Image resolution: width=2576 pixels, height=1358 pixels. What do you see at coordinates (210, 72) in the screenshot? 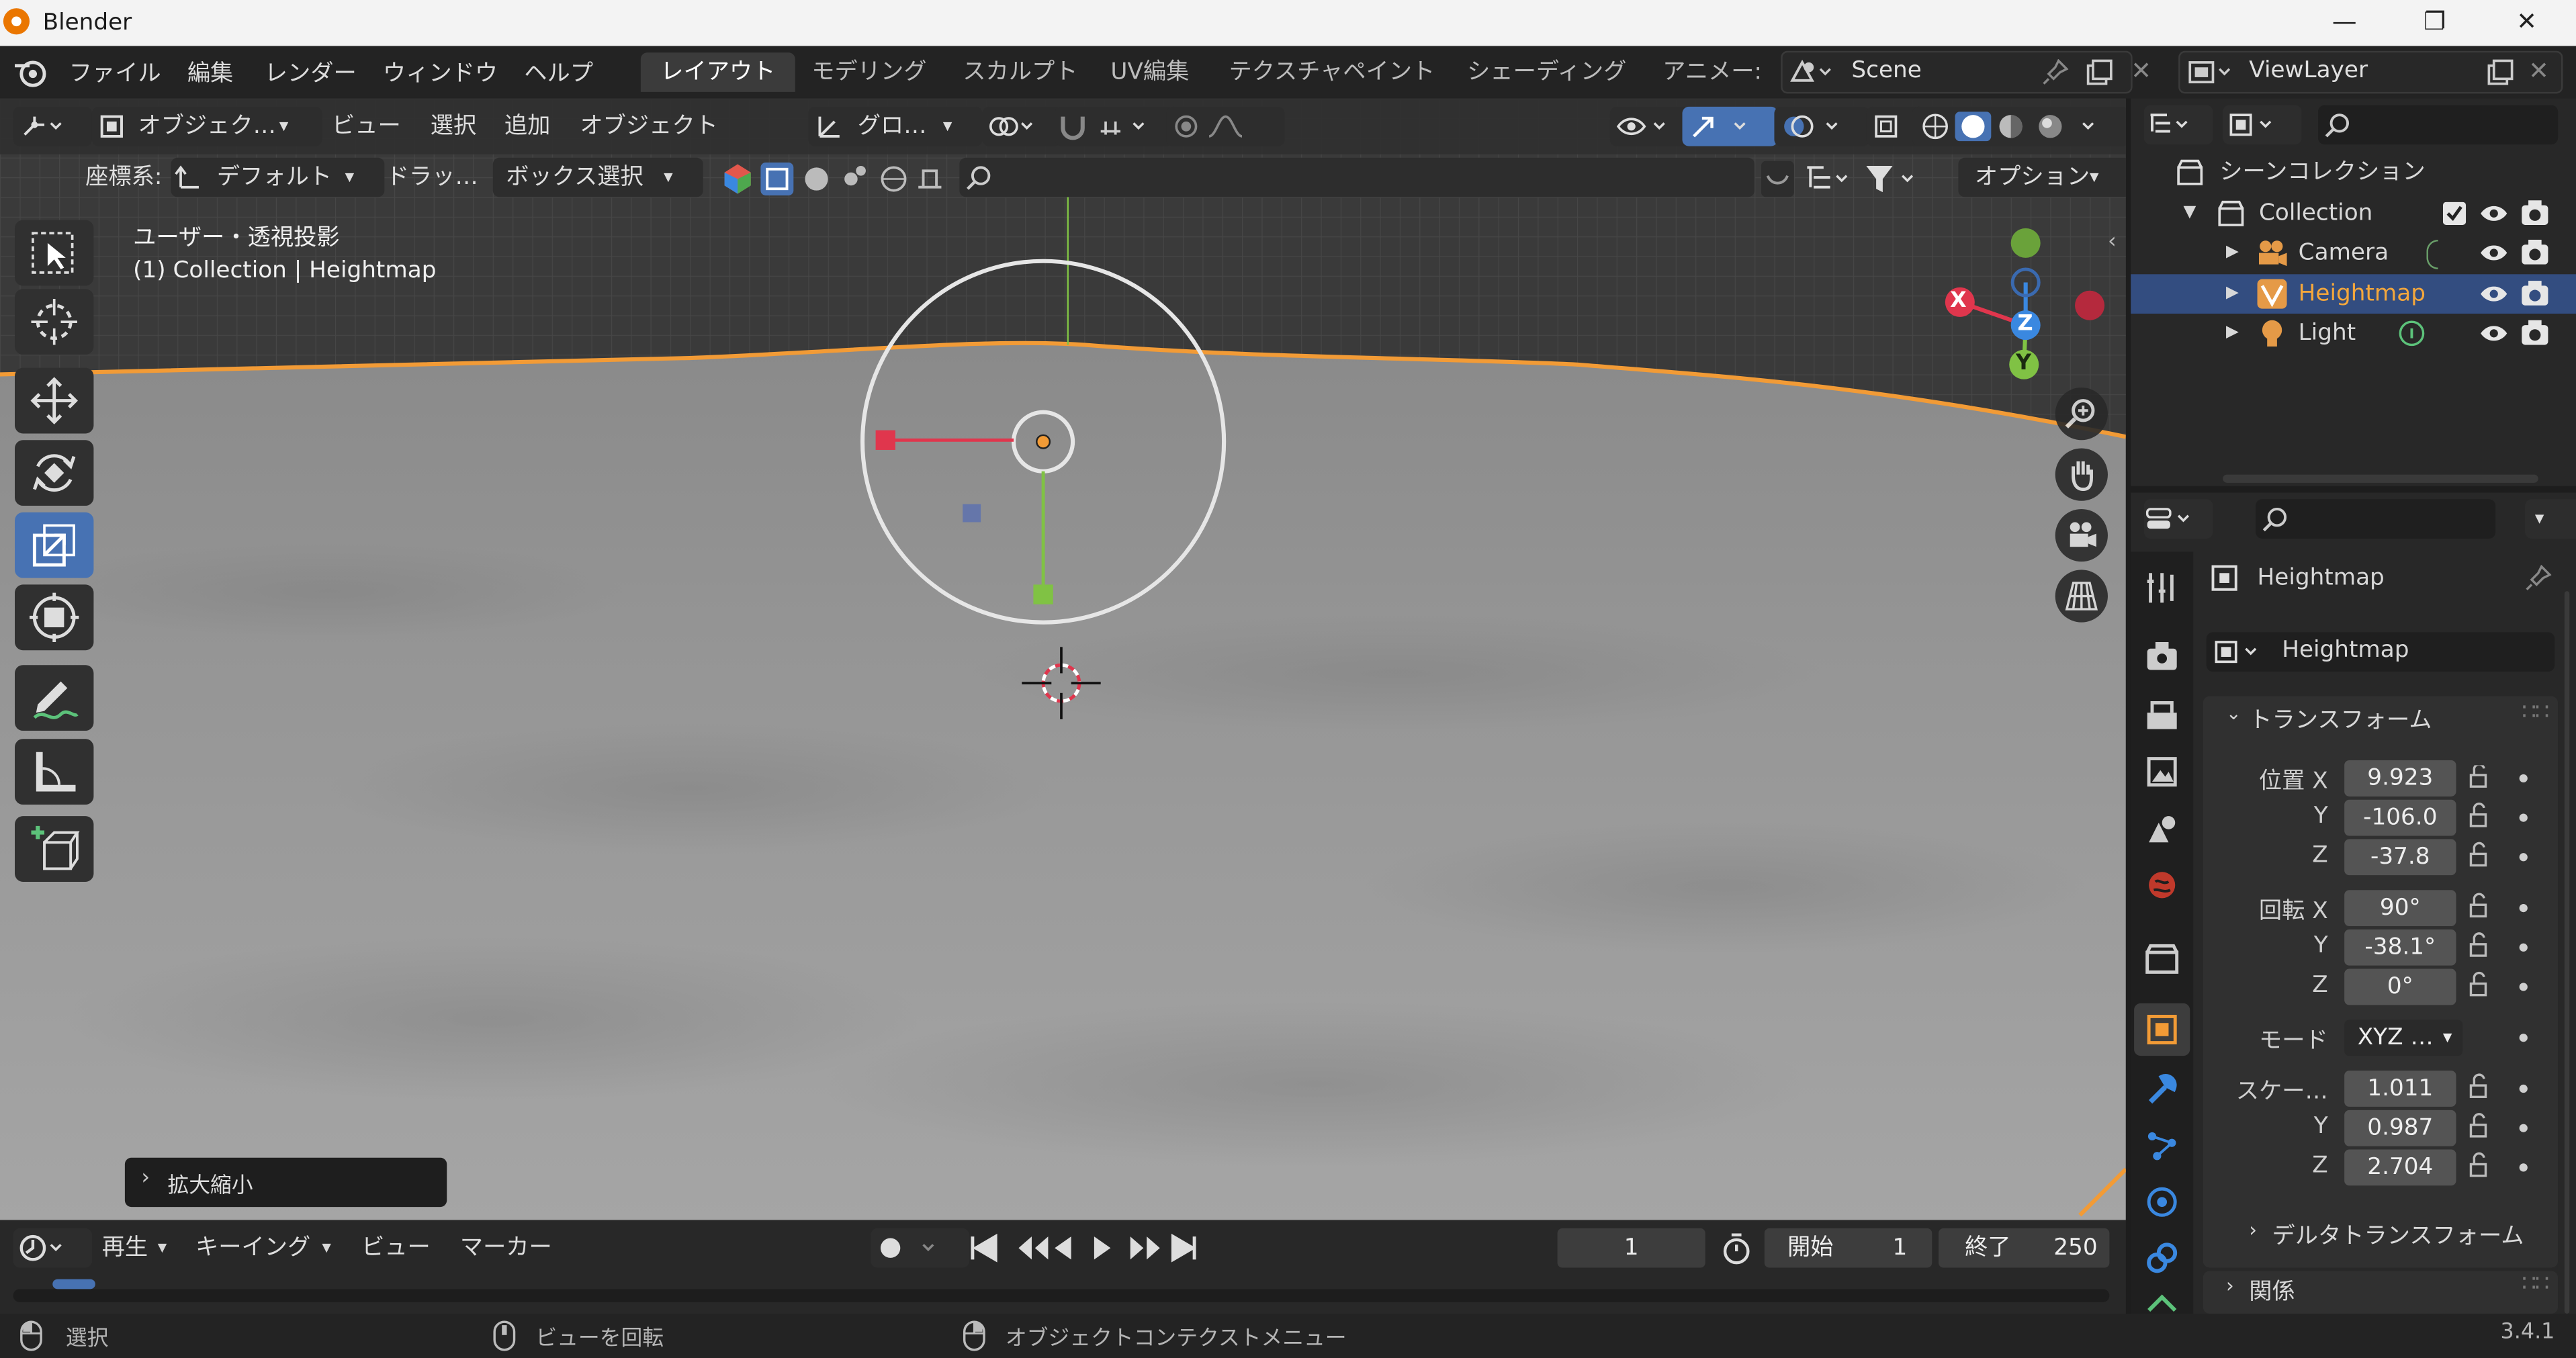
I see `menu-edit: 編集` at bounding box center [210, 72].